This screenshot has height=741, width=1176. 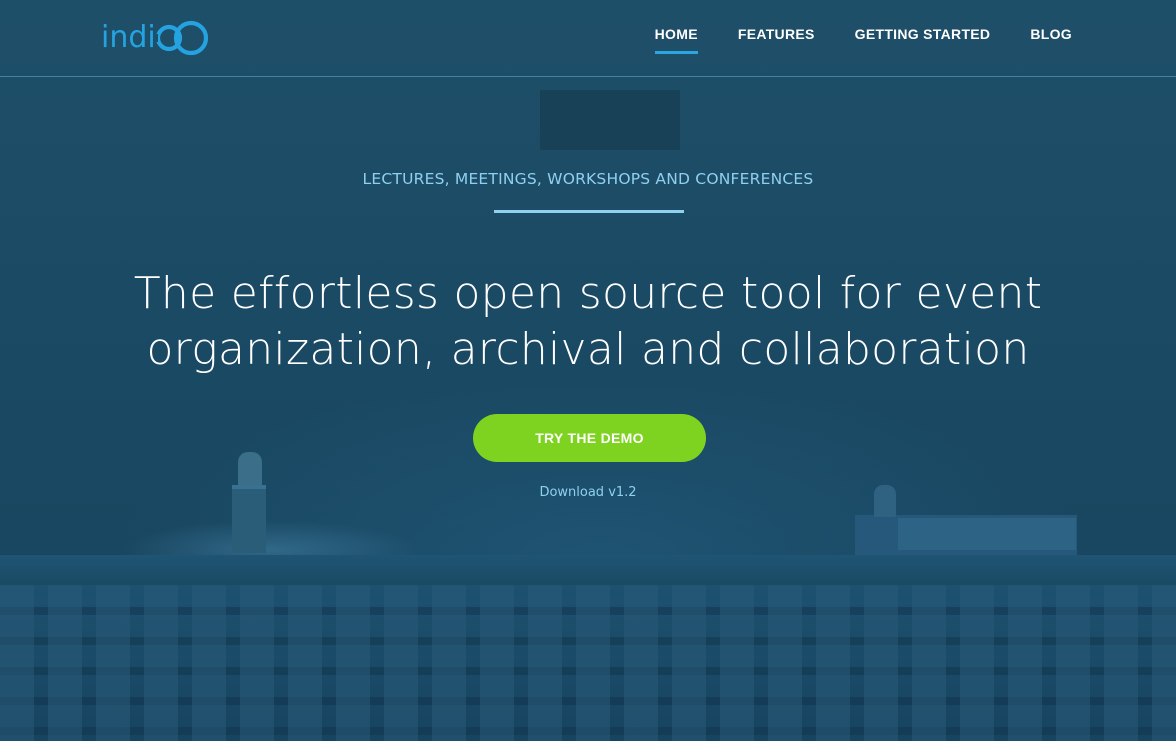 What do you see at coordinates (588, 349) in the screenshot?
I see `headline-line-2: organization, archival and collaboration` at bounding box center [588, 349].